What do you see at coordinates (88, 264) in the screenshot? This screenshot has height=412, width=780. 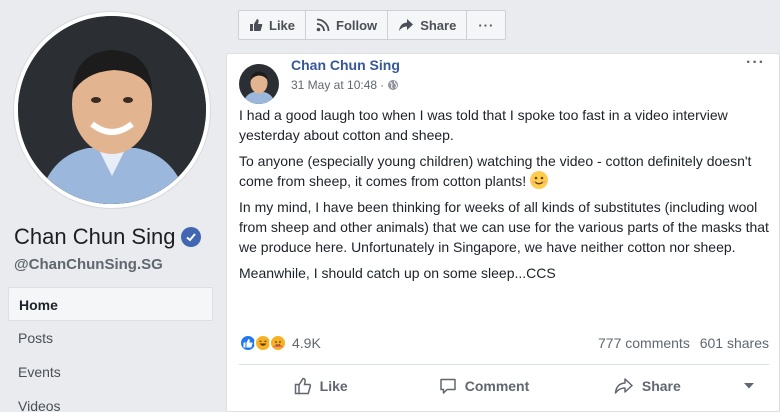 I see `page-handle: @ChanChunSing.SG` at bounding box center [88, 264].